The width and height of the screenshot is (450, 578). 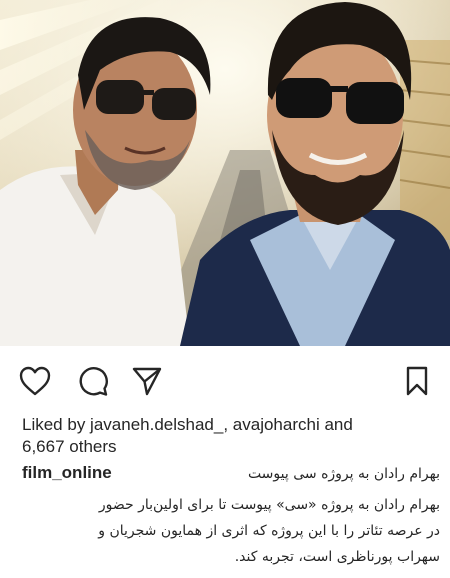 What do you see at coordinates (225, 380) in the screenshot?
I see `action-bar` at bounding box center [225, 380].